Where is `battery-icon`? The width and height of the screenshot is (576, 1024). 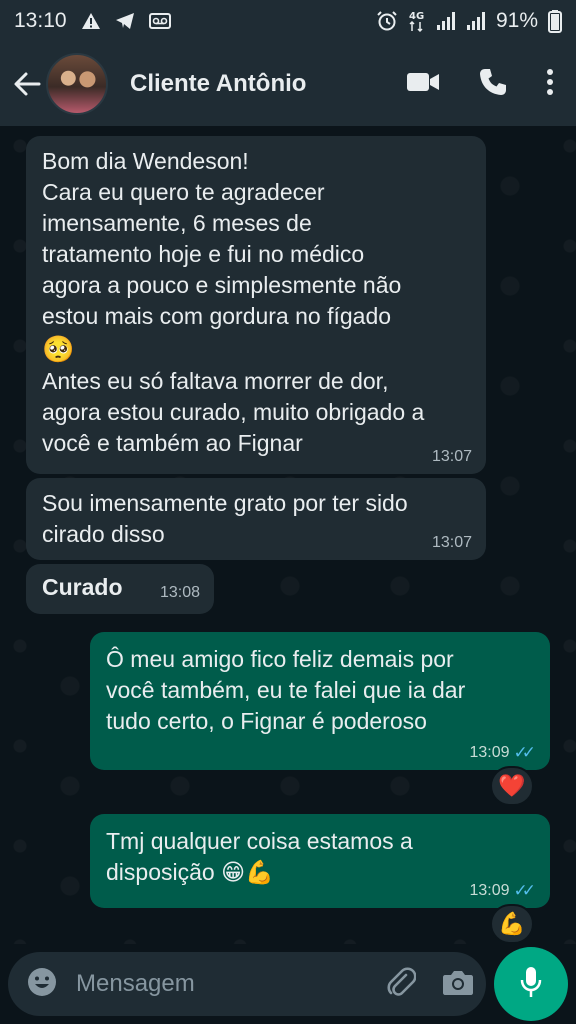 battery-icon is located at coordinates (555, 21).